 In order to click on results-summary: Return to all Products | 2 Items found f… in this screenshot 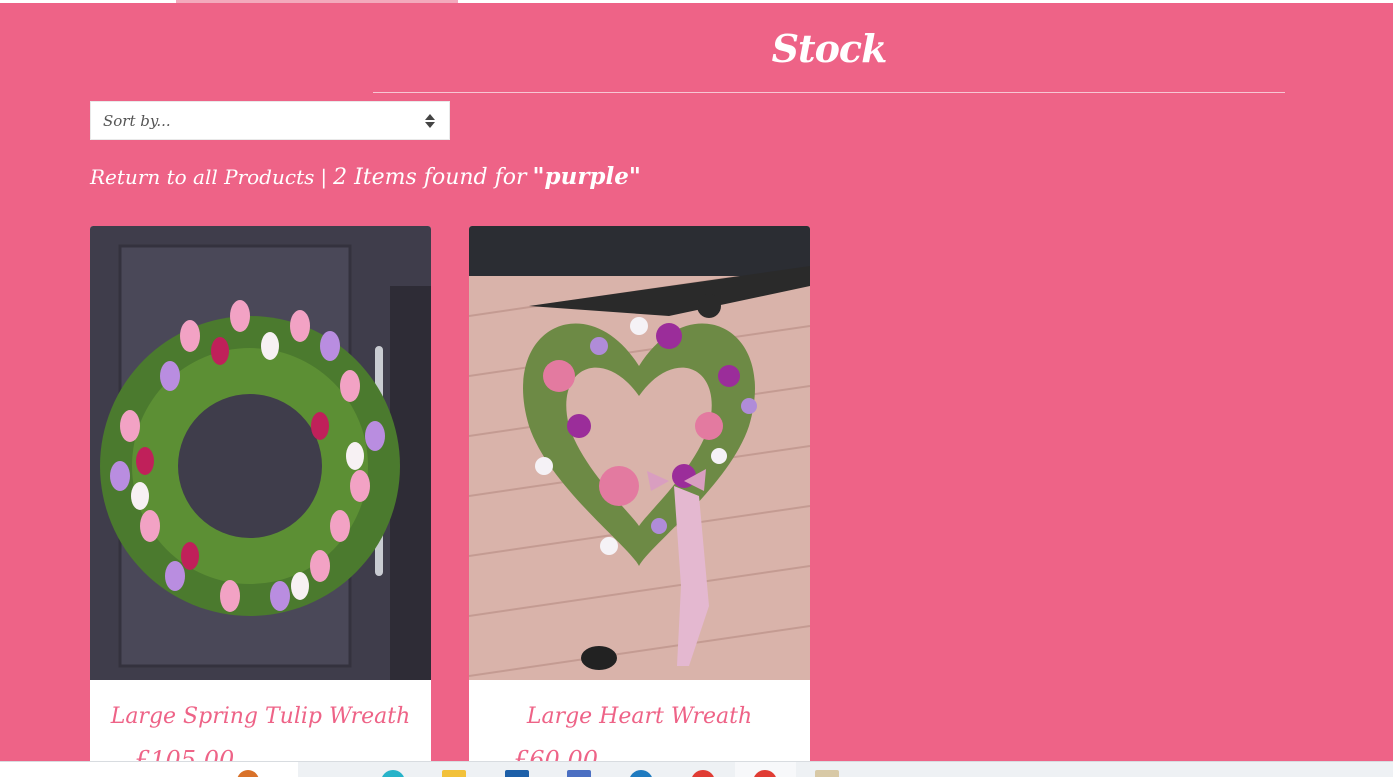, I will do `click(365, 179)`.